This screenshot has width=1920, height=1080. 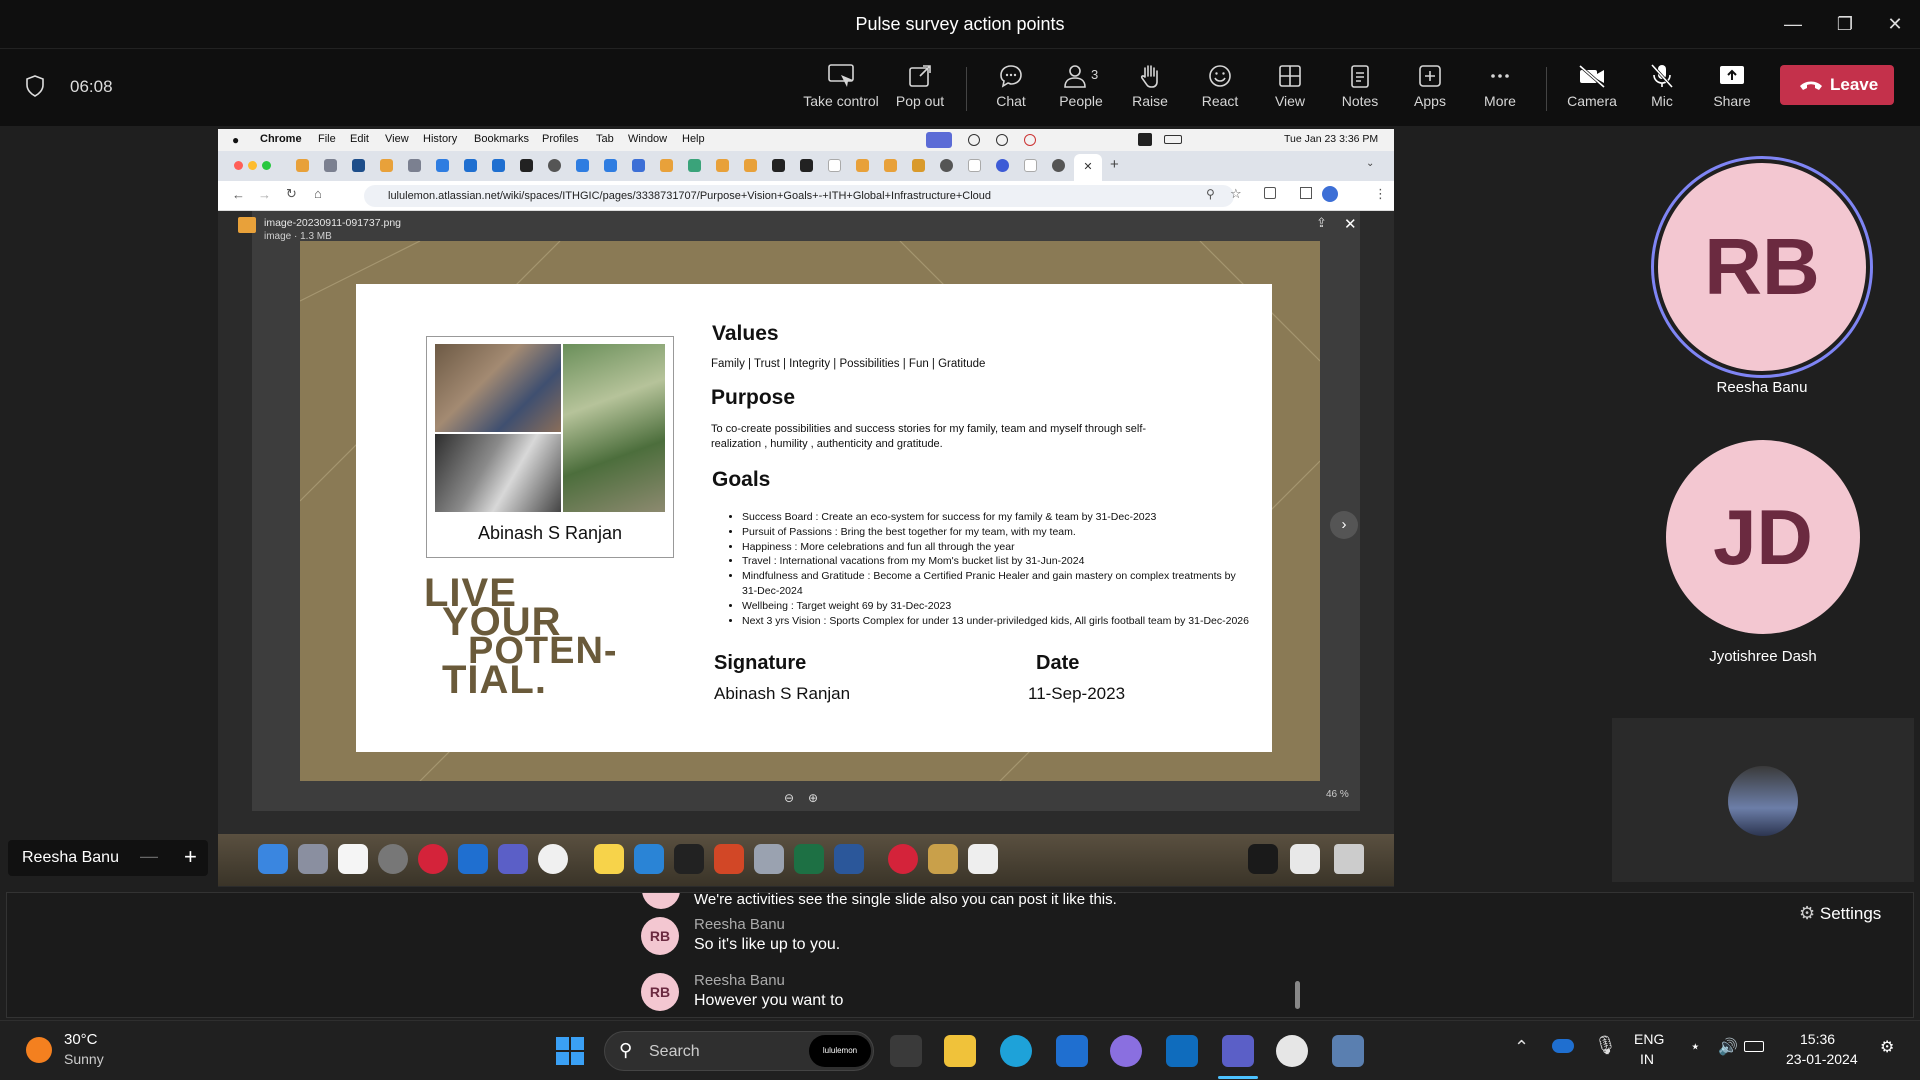 I want to click on people-button: 3 People, so click(x=1081, y=89).